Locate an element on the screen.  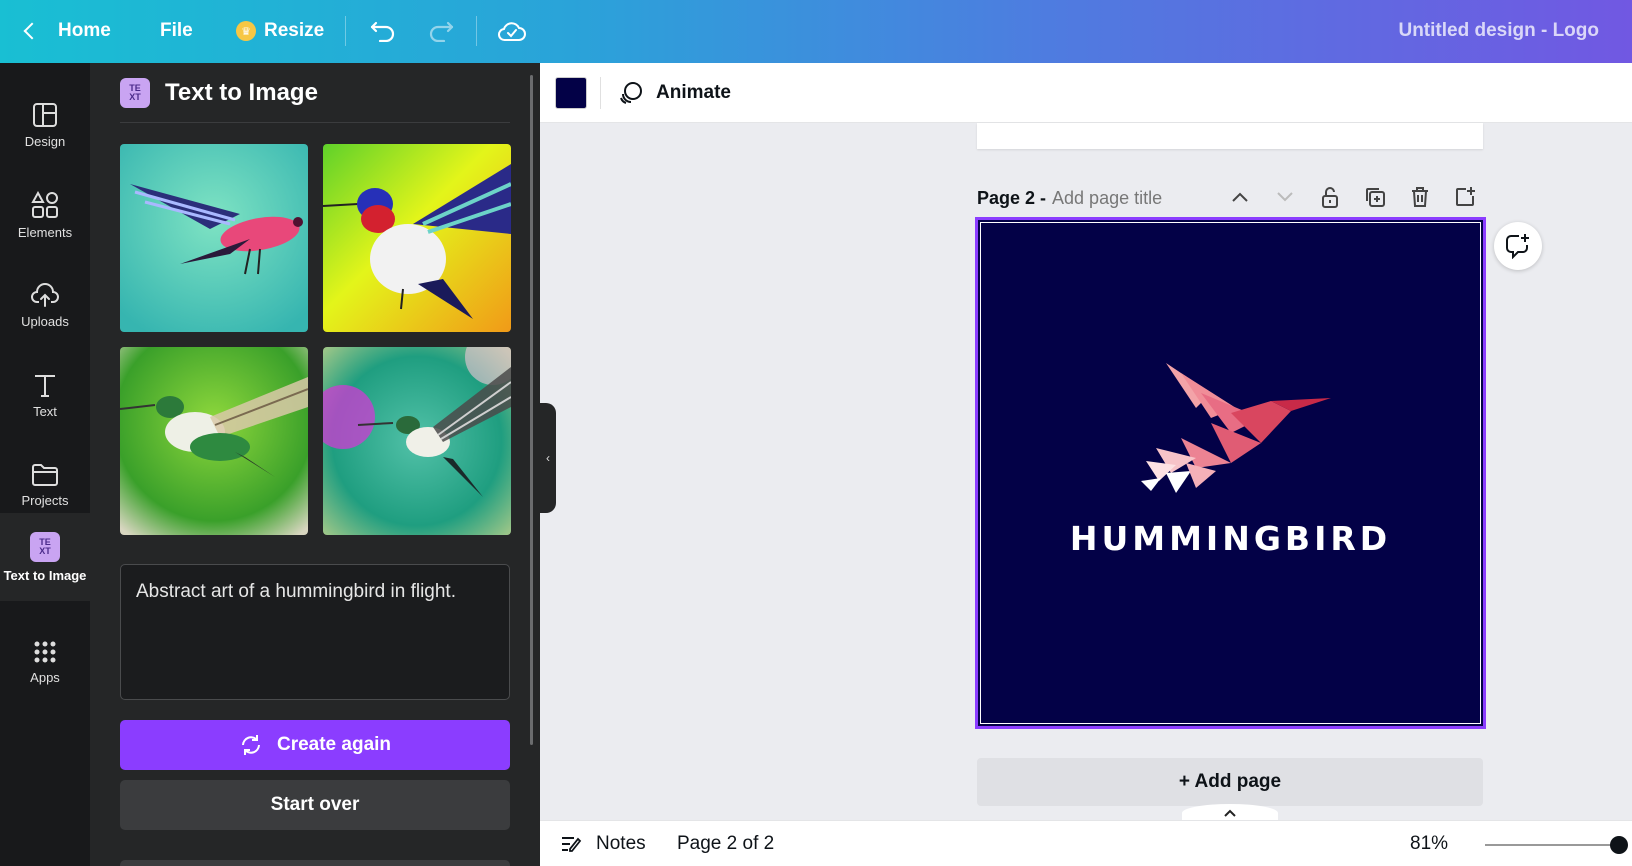
resize-label: Resize is located at coordinates (294, 30).